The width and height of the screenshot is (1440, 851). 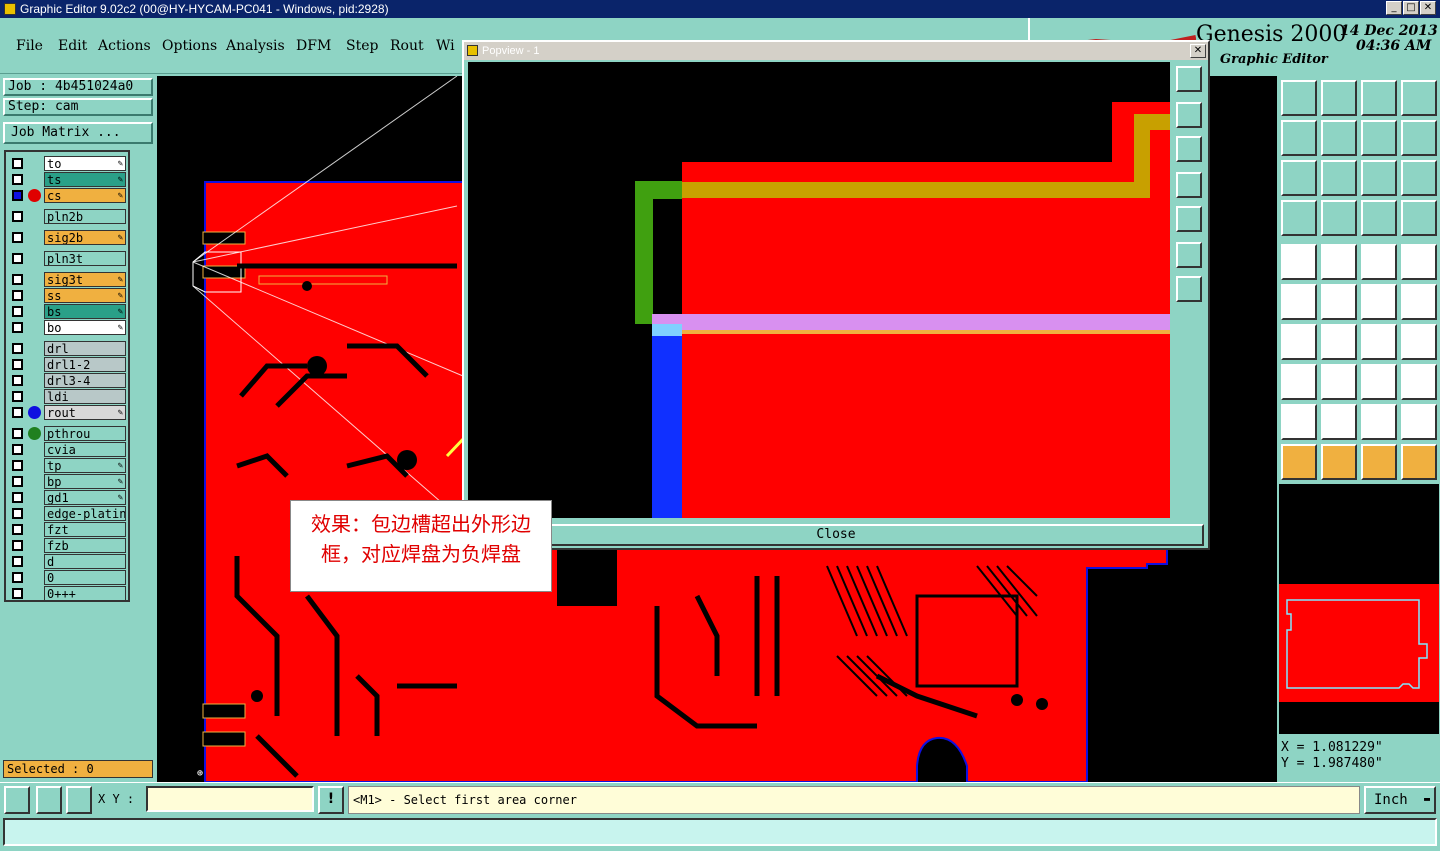 What do you see at coordinates (72, 46) in the screenshot?
I see `menu-edit: Edit` at bounding box center [72, 46].